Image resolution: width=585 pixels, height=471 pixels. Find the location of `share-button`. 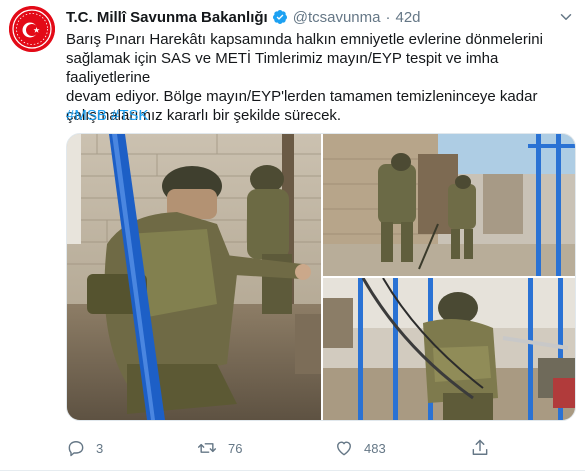

share-button is located at coordinates (480, 448).